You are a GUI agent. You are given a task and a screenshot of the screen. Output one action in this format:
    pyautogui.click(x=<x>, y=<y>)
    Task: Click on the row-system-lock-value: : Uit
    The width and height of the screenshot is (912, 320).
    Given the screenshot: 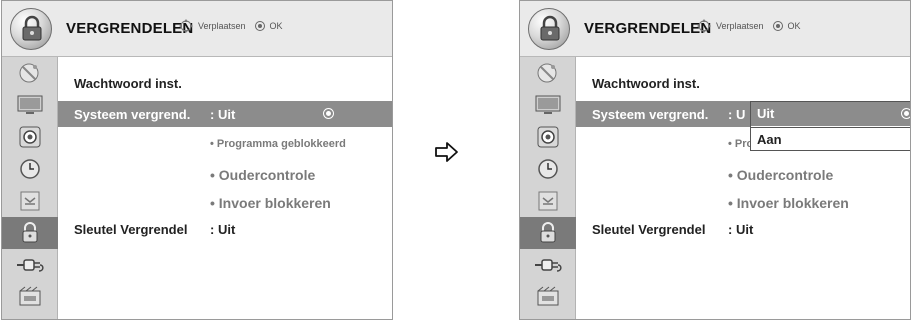 What is the action you would take?
    pyautogui.click(x=223, y=114)
    